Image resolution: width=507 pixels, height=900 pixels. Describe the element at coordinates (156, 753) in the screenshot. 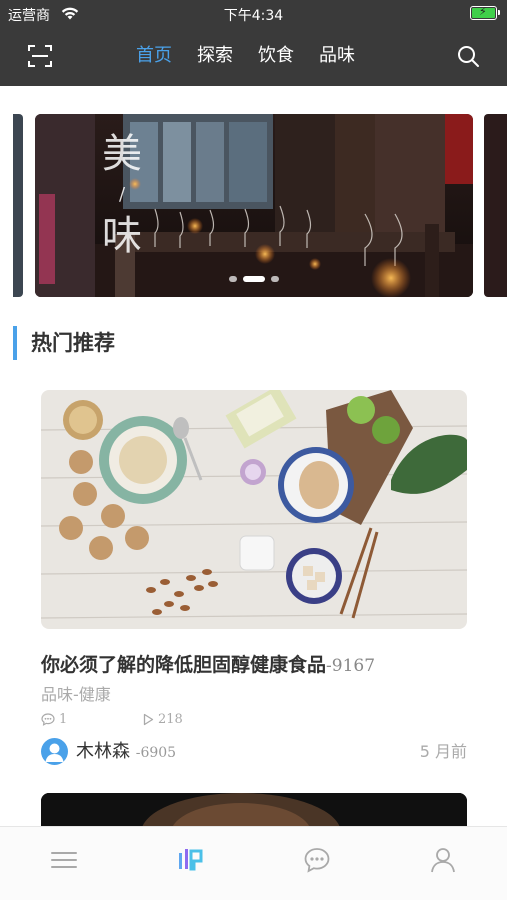

I see `author-code: -6905` at that location.